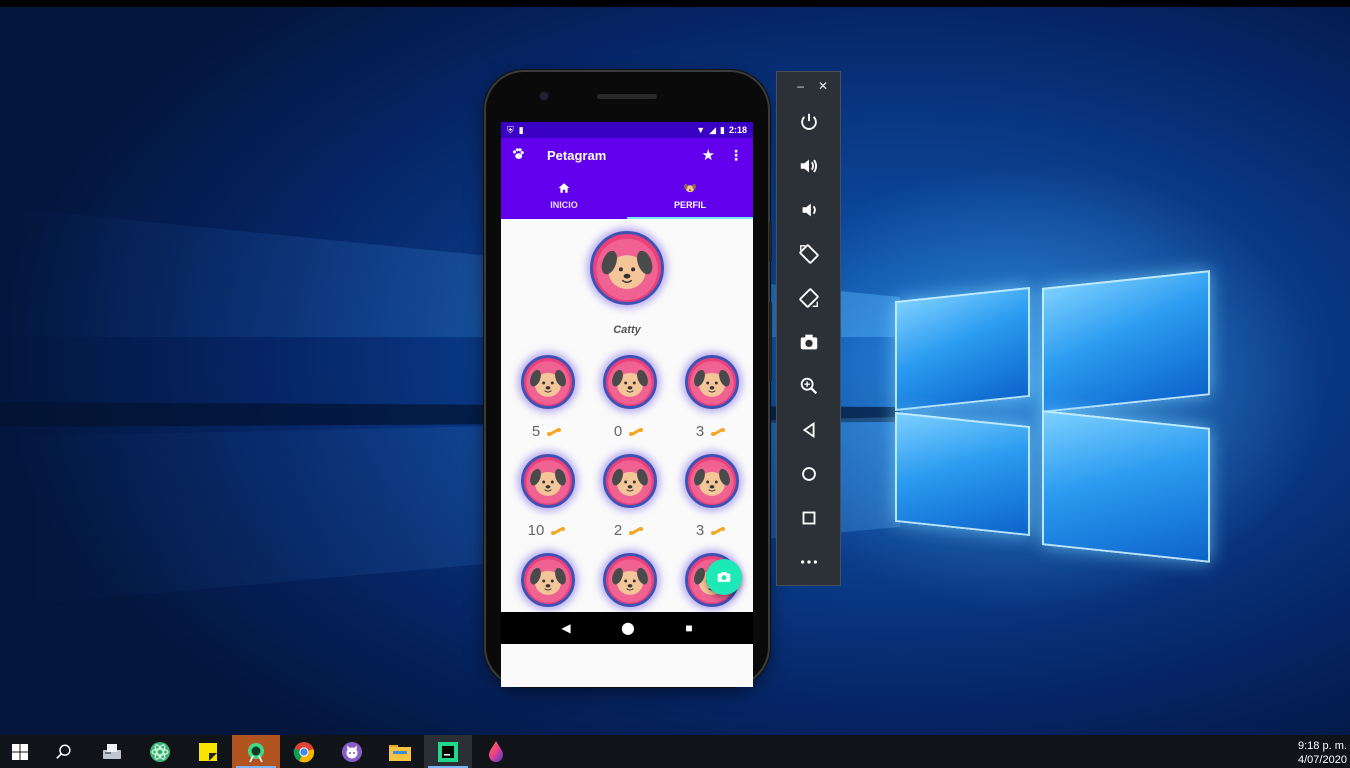 The height and width of the screenshot is (768, 1350). Describe the element at coordinates (770, 342) in the screenshot. I see `volume-side-button` at that location.